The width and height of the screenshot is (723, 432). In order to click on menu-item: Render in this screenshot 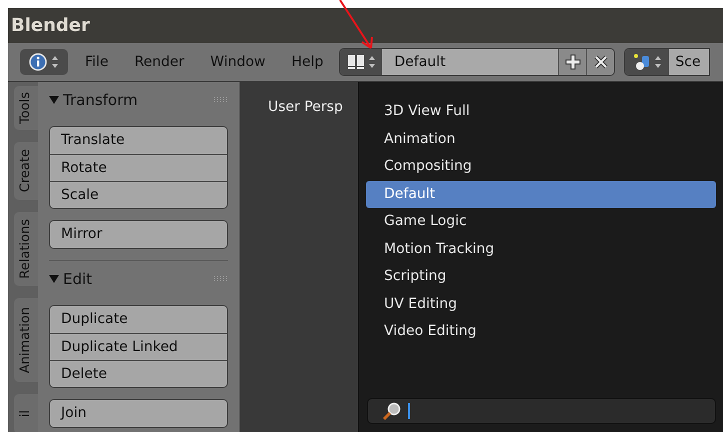, I will do `click(159, 62)`.